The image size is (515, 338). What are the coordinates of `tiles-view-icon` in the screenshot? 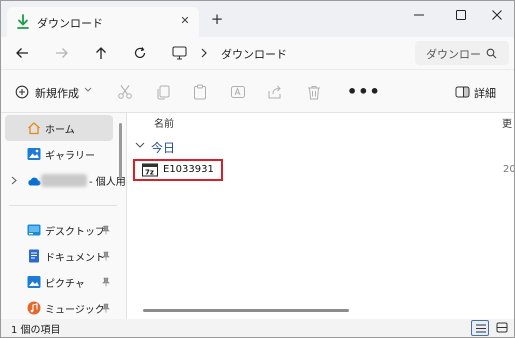 It's located at (502, 327).